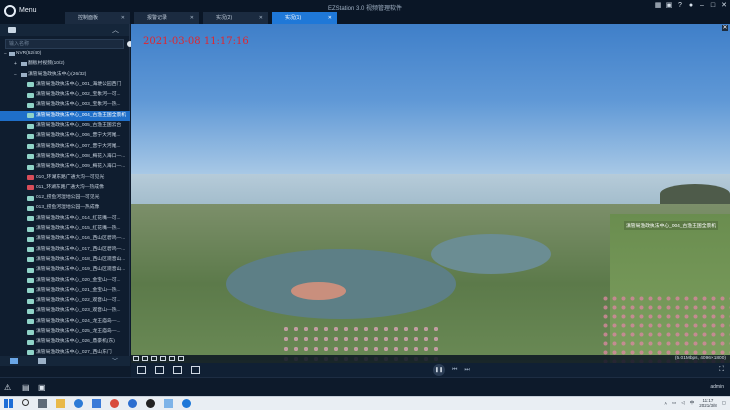 The image size is (730, 410). What do you see at coordinates (724, 403) in the screenshot?
I see `notification-icon: ▢` at bounding box center [724, 403].